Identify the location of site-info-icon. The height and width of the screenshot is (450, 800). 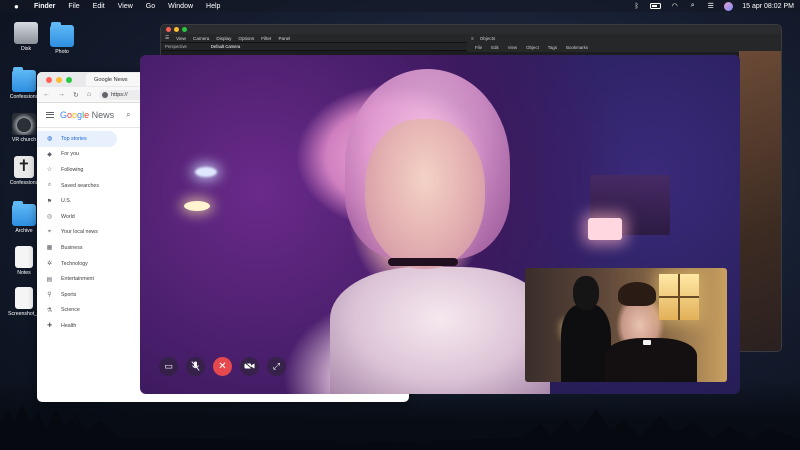
(105, 94).